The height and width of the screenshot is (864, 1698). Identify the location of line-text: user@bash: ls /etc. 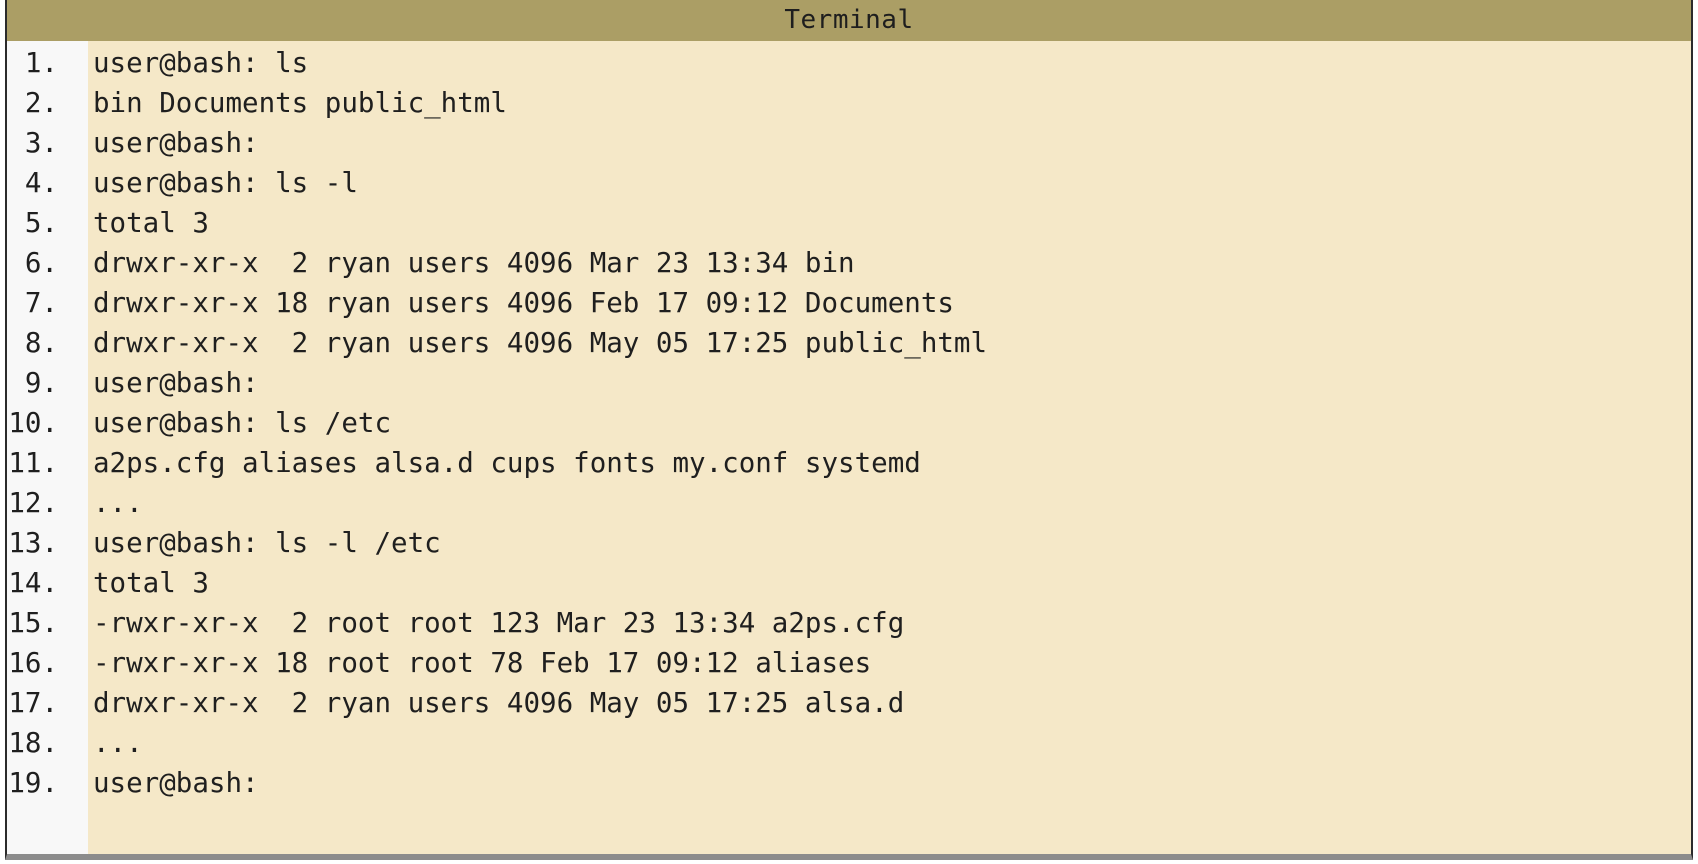
(231, 423).